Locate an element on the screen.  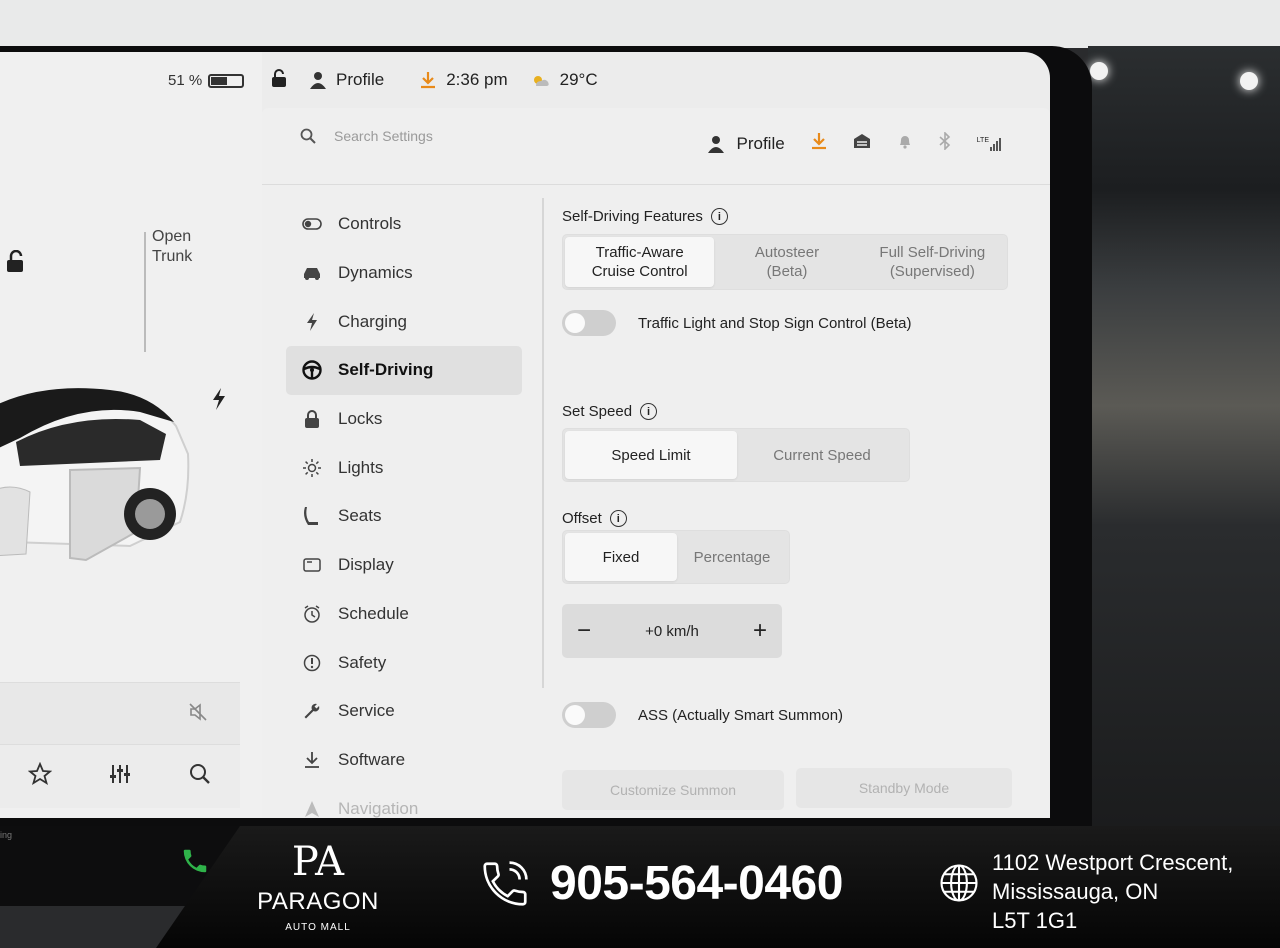
nav-item-self-driving: Self-Driving is located at coordinates (404, 370).